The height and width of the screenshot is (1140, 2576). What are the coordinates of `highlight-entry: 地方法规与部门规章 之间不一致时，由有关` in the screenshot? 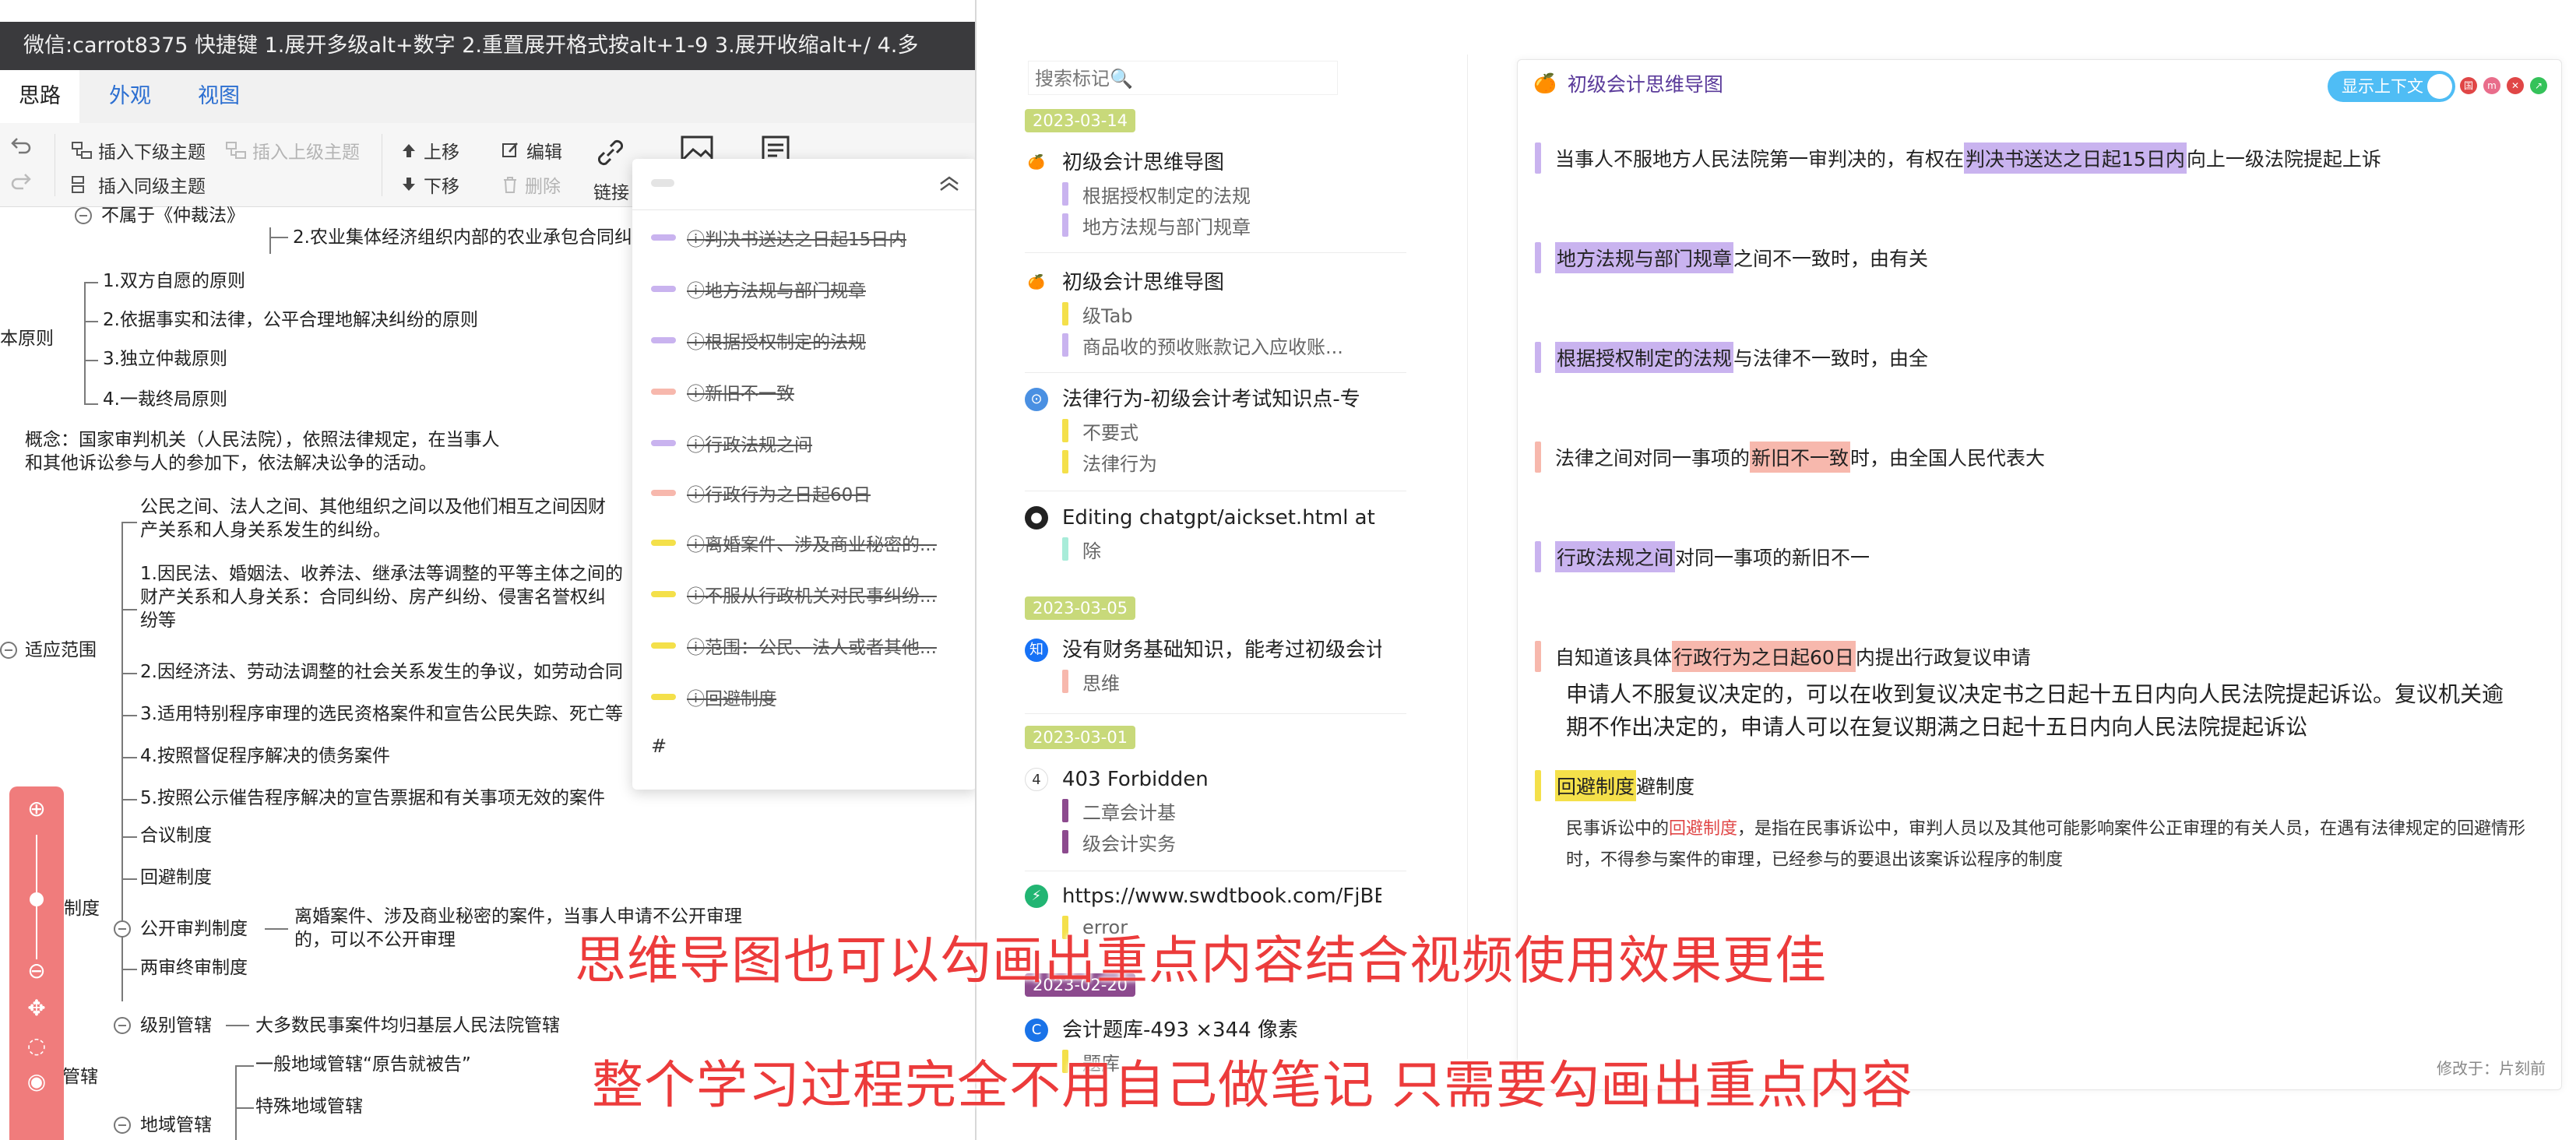 It's located at (1731, 257).